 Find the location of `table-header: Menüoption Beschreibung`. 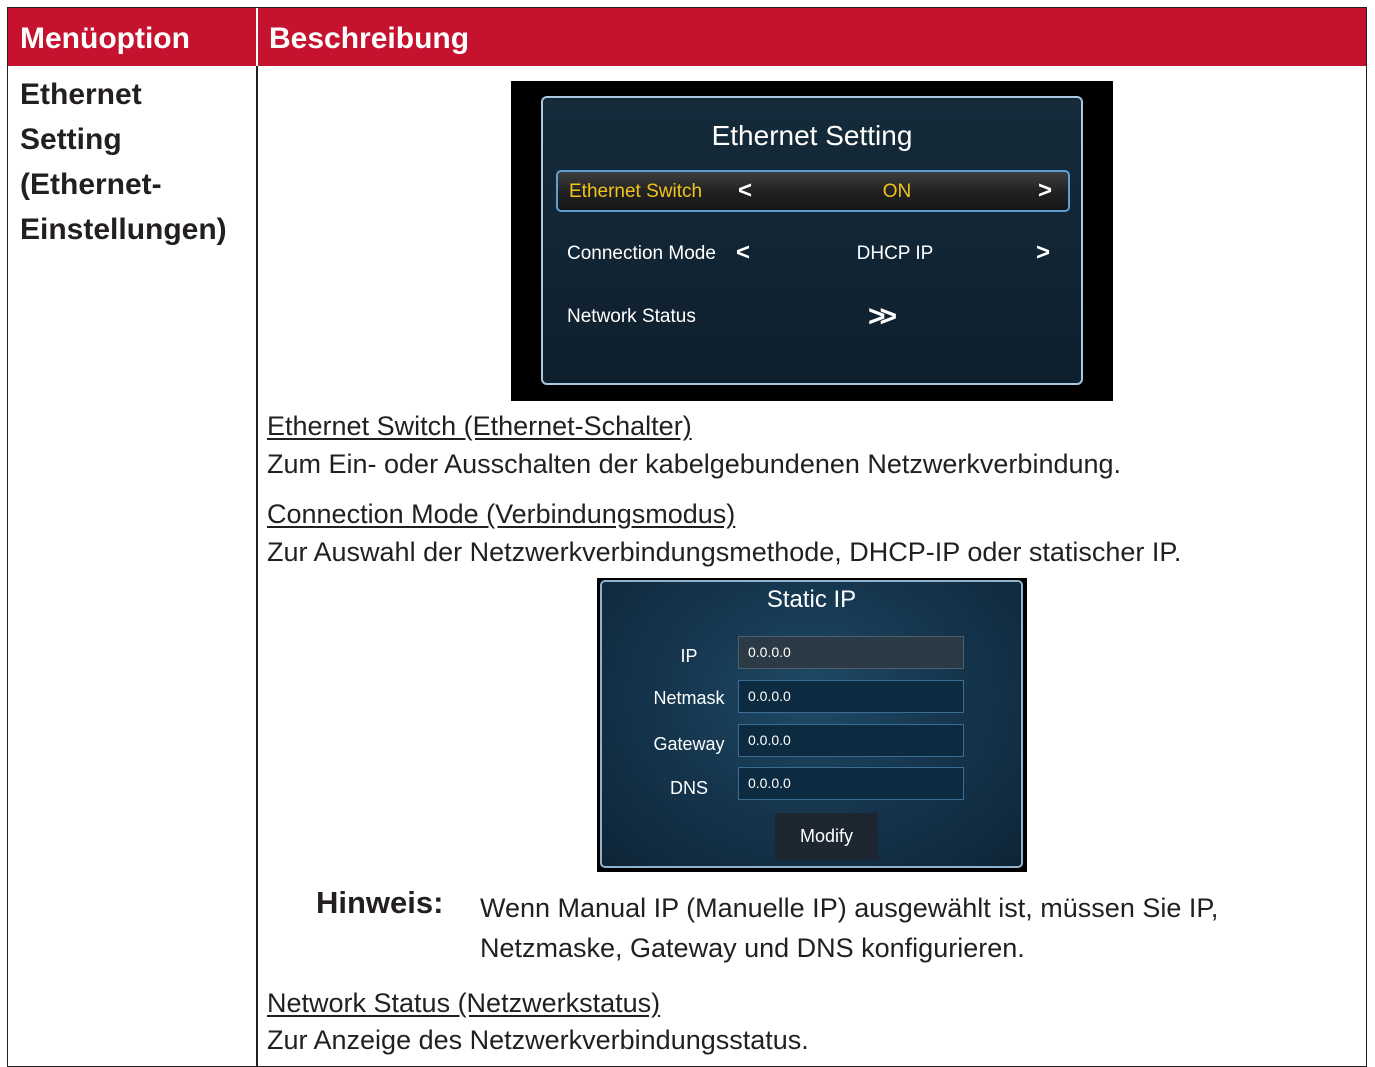

table-header: Menüoption Beschreibung is located at coordinates (687, 37).